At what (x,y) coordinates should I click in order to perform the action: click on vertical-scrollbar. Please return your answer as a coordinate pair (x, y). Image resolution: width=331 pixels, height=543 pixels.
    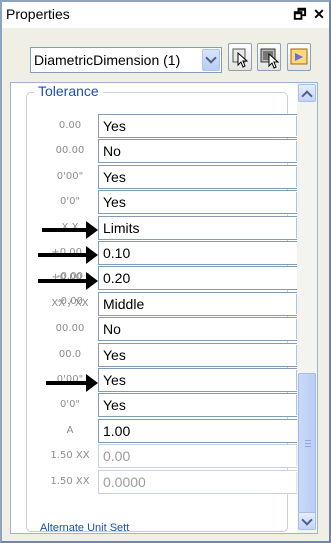
    Looking at the image, I should click on (307, 308).